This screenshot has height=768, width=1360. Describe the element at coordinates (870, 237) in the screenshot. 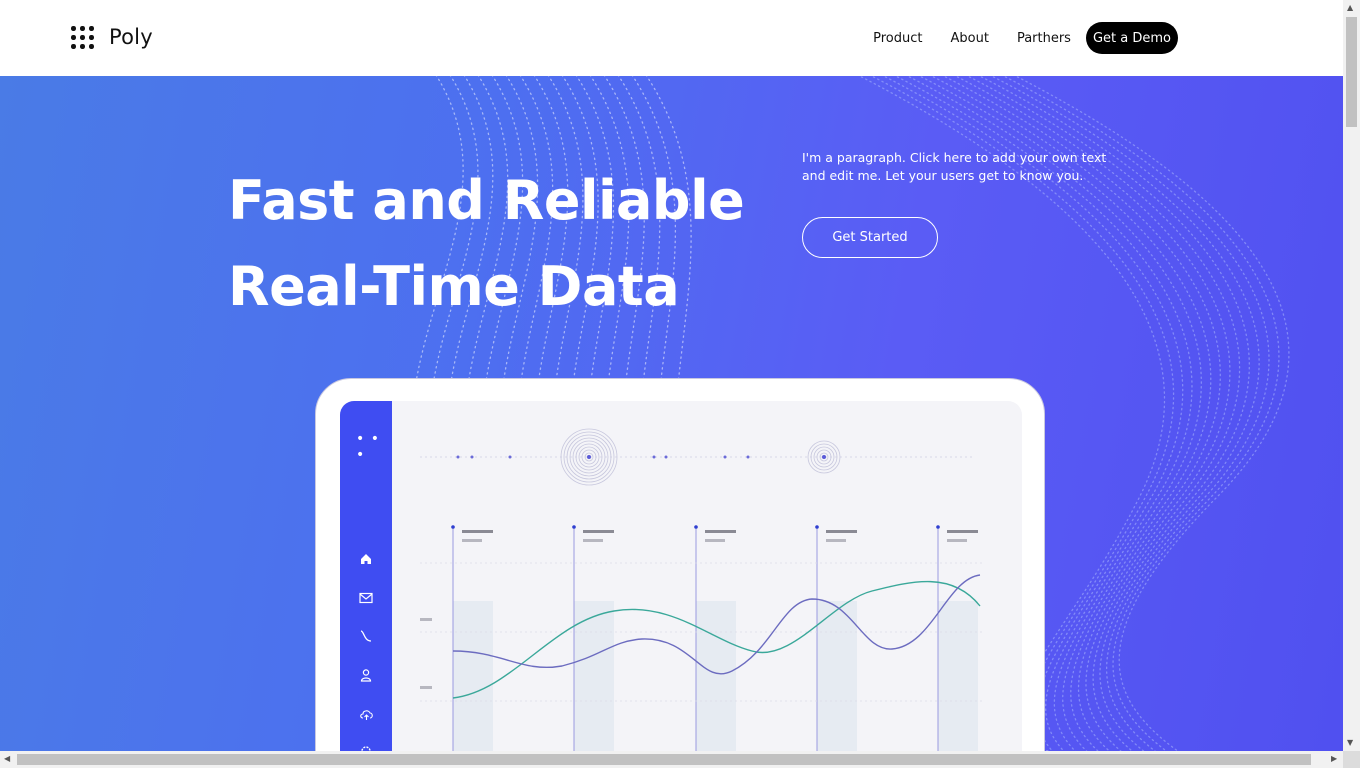

I see `get-started-button: Get Started` at that location.